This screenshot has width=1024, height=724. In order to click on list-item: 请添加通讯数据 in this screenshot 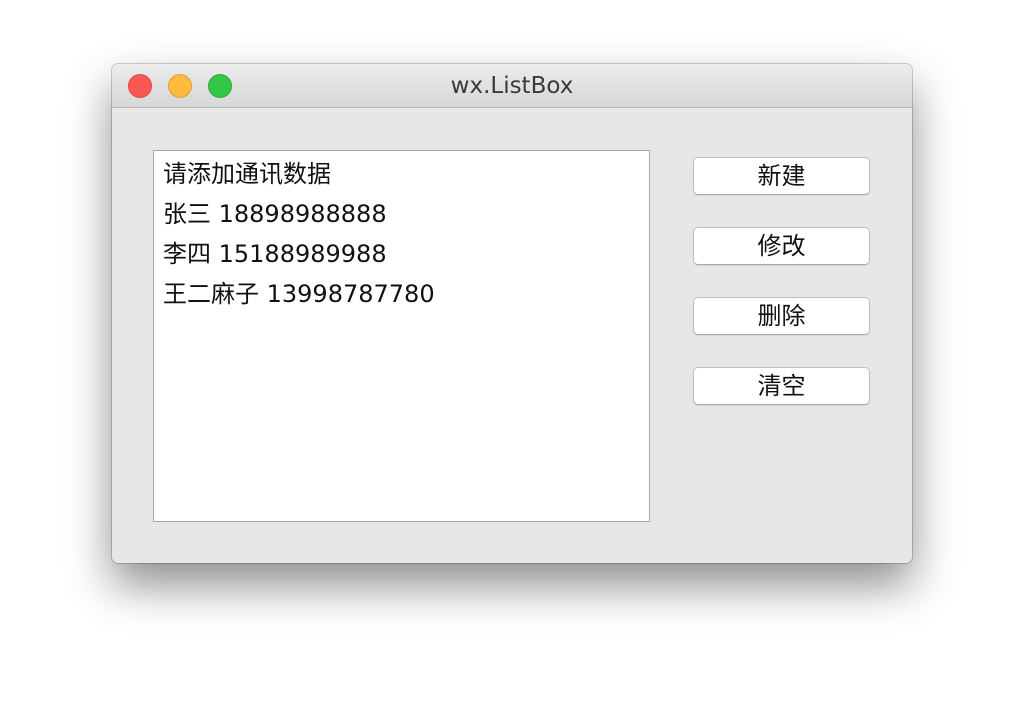, I will do `click(401, 177)`.